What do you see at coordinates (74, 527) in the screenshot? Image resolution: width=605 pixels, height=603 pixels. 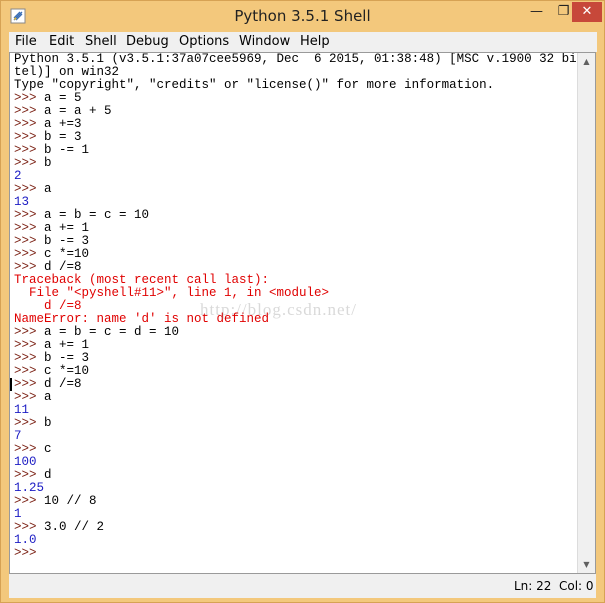 I see `shell-input-text: 3.0 // 2` at bounding box center [74, 527].